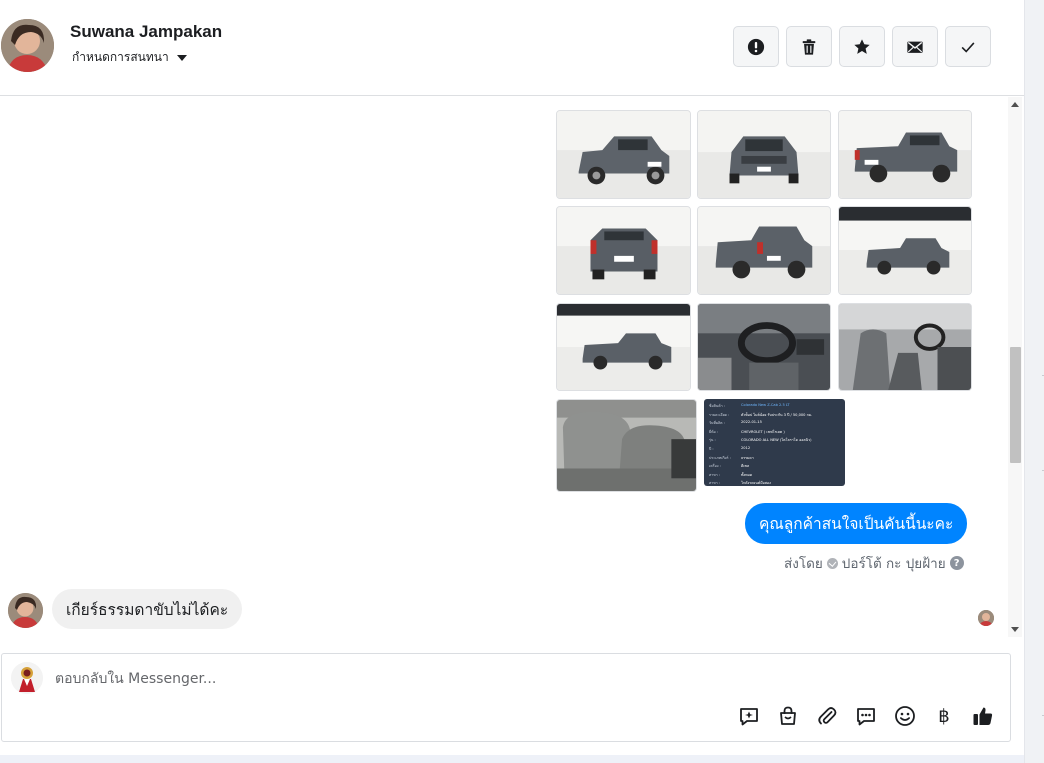 The image size is (1044, 763). I want to click on doc-row-value: 2012, so click(746, 447).